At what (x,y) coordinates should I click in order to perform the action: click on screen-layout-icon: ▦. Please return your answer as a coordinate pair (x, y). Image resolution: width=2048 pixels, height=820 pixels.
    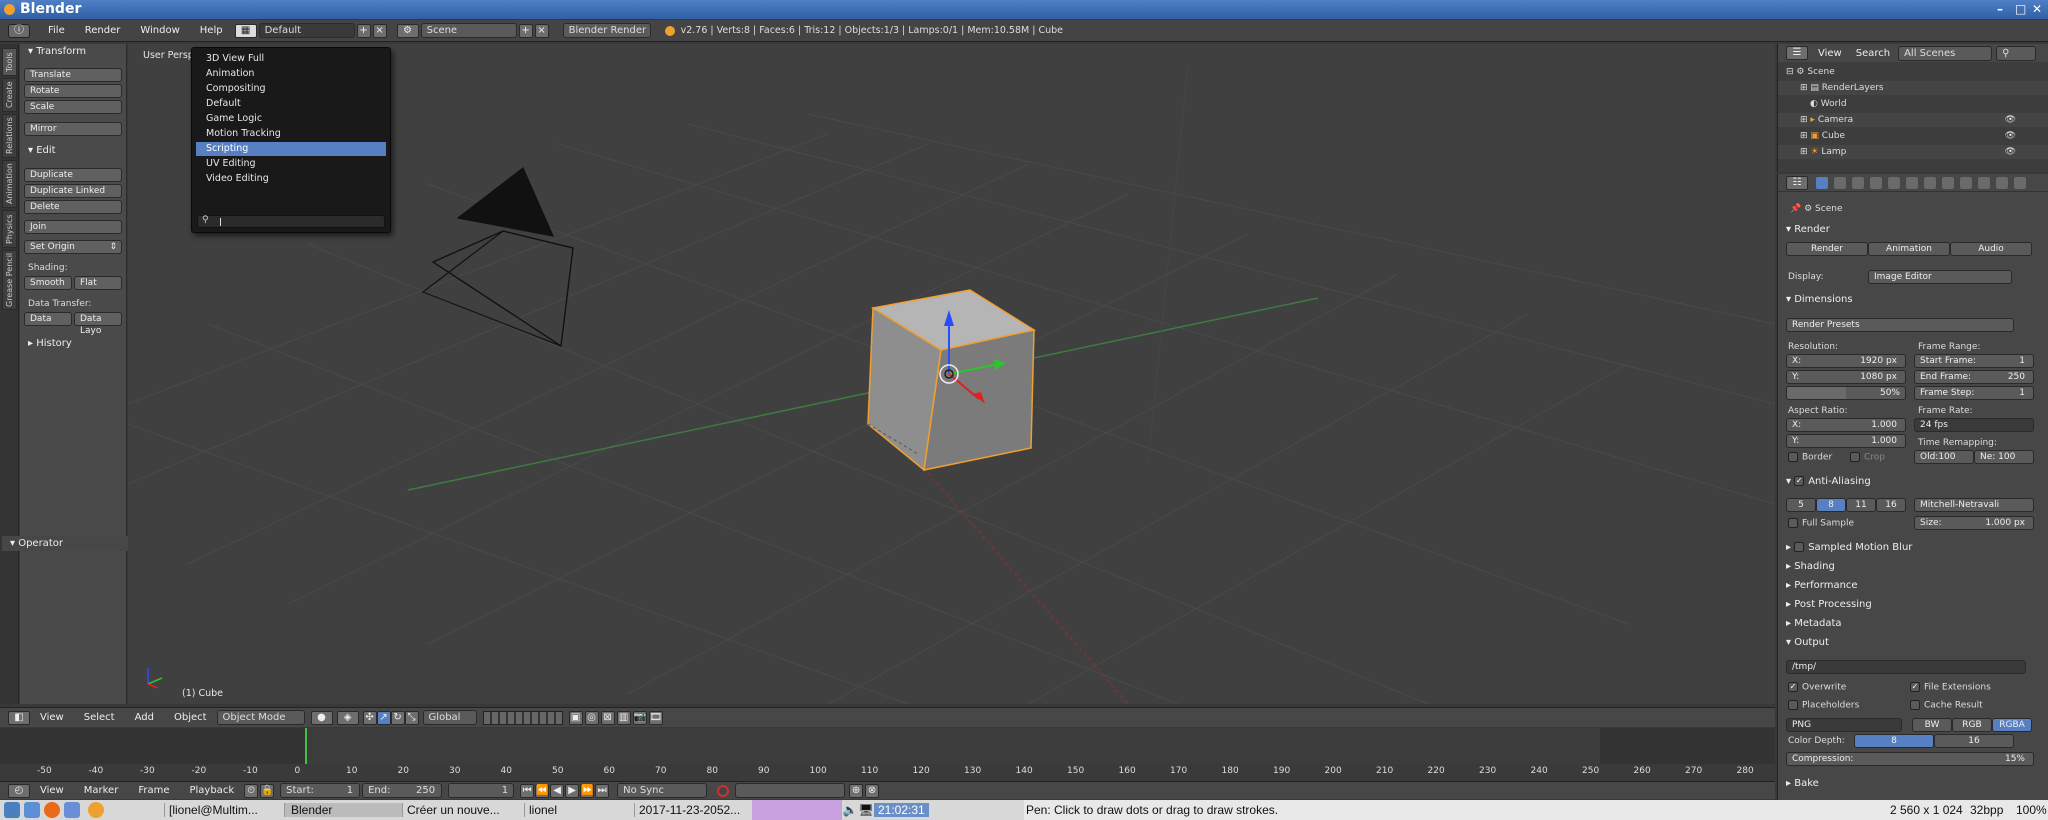
    Looking at the image, I should click on (245, 30).